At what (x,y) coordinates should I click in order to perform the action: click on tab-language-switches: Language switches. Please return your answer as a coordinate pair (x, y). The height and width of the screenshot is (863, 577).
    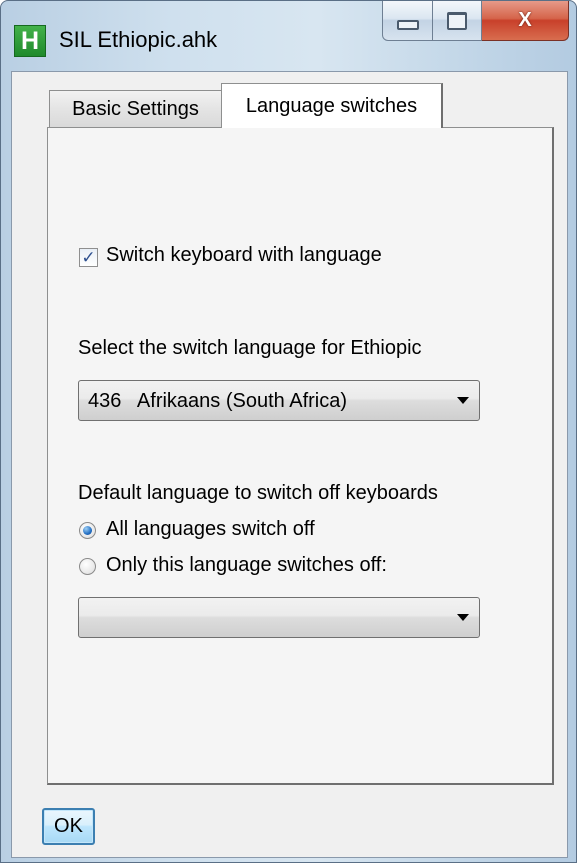
    Looking at the image, I should click on (332, 105).